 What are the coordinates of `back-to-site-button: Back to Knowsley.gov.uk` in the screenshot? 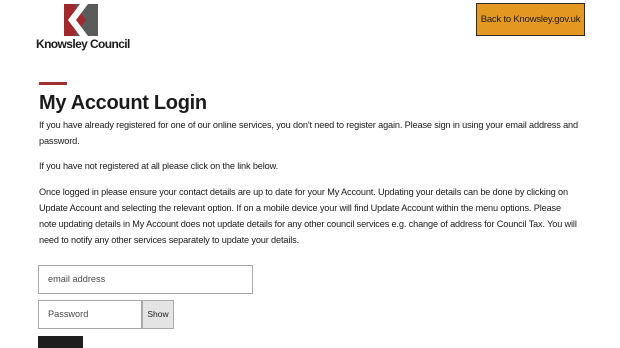 It's located at (530, 19).